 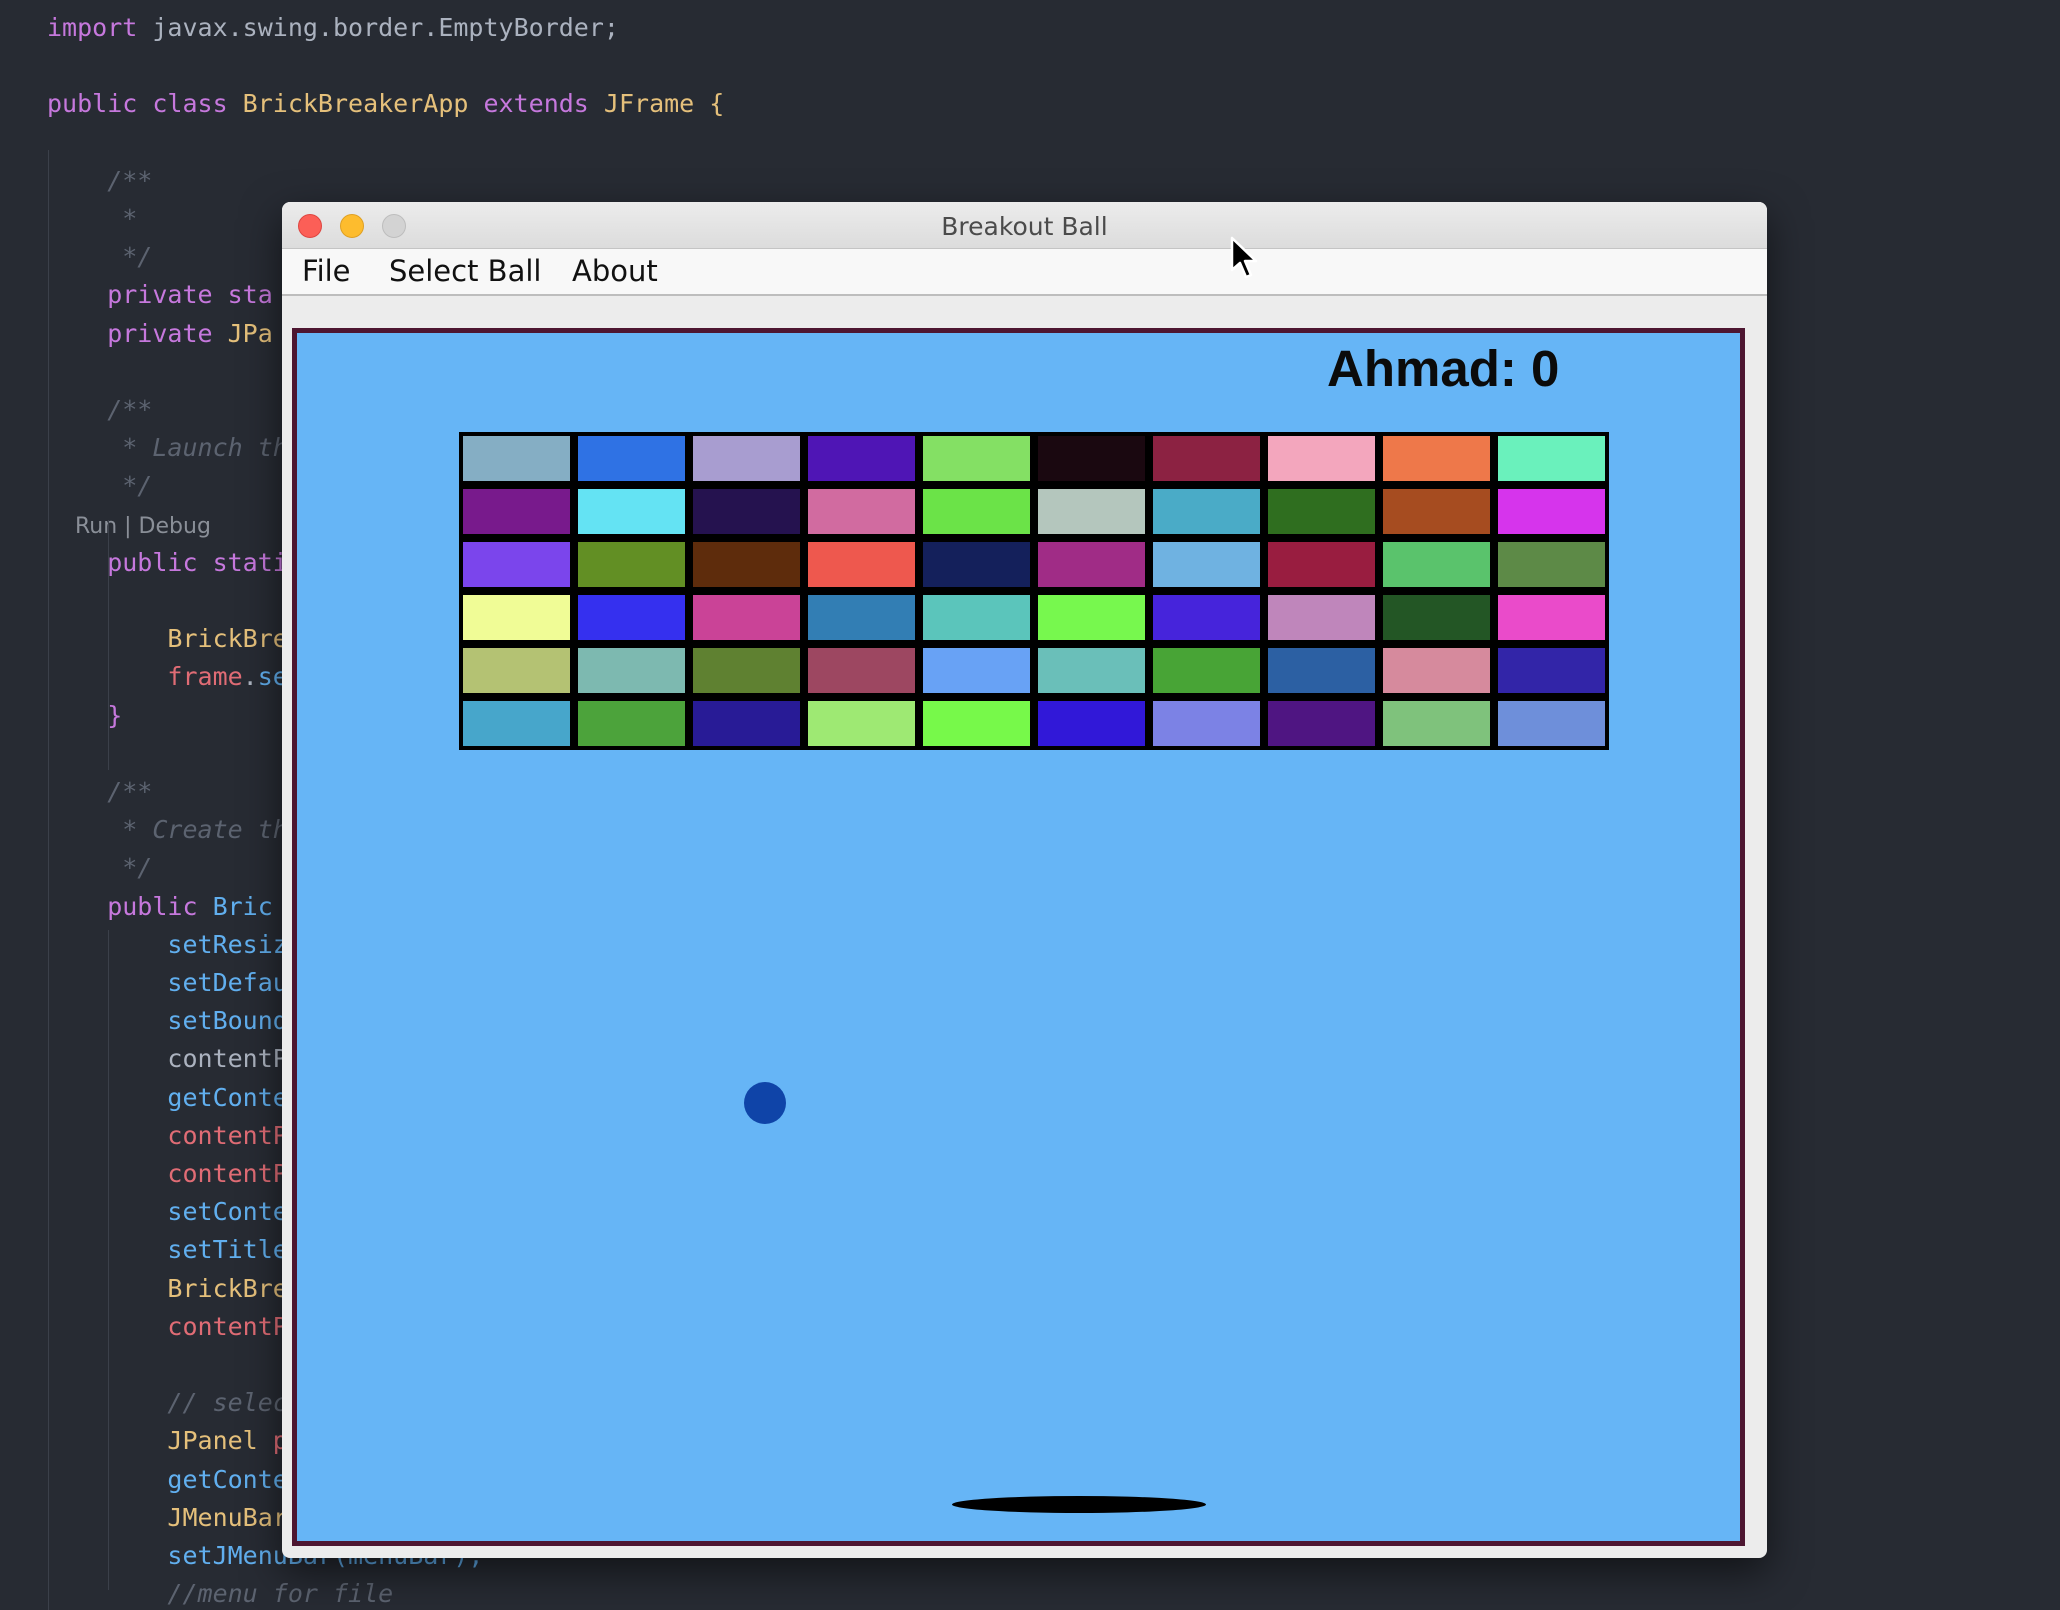 I want to click on code-line: * Launch th, so click(x=167, y=448).